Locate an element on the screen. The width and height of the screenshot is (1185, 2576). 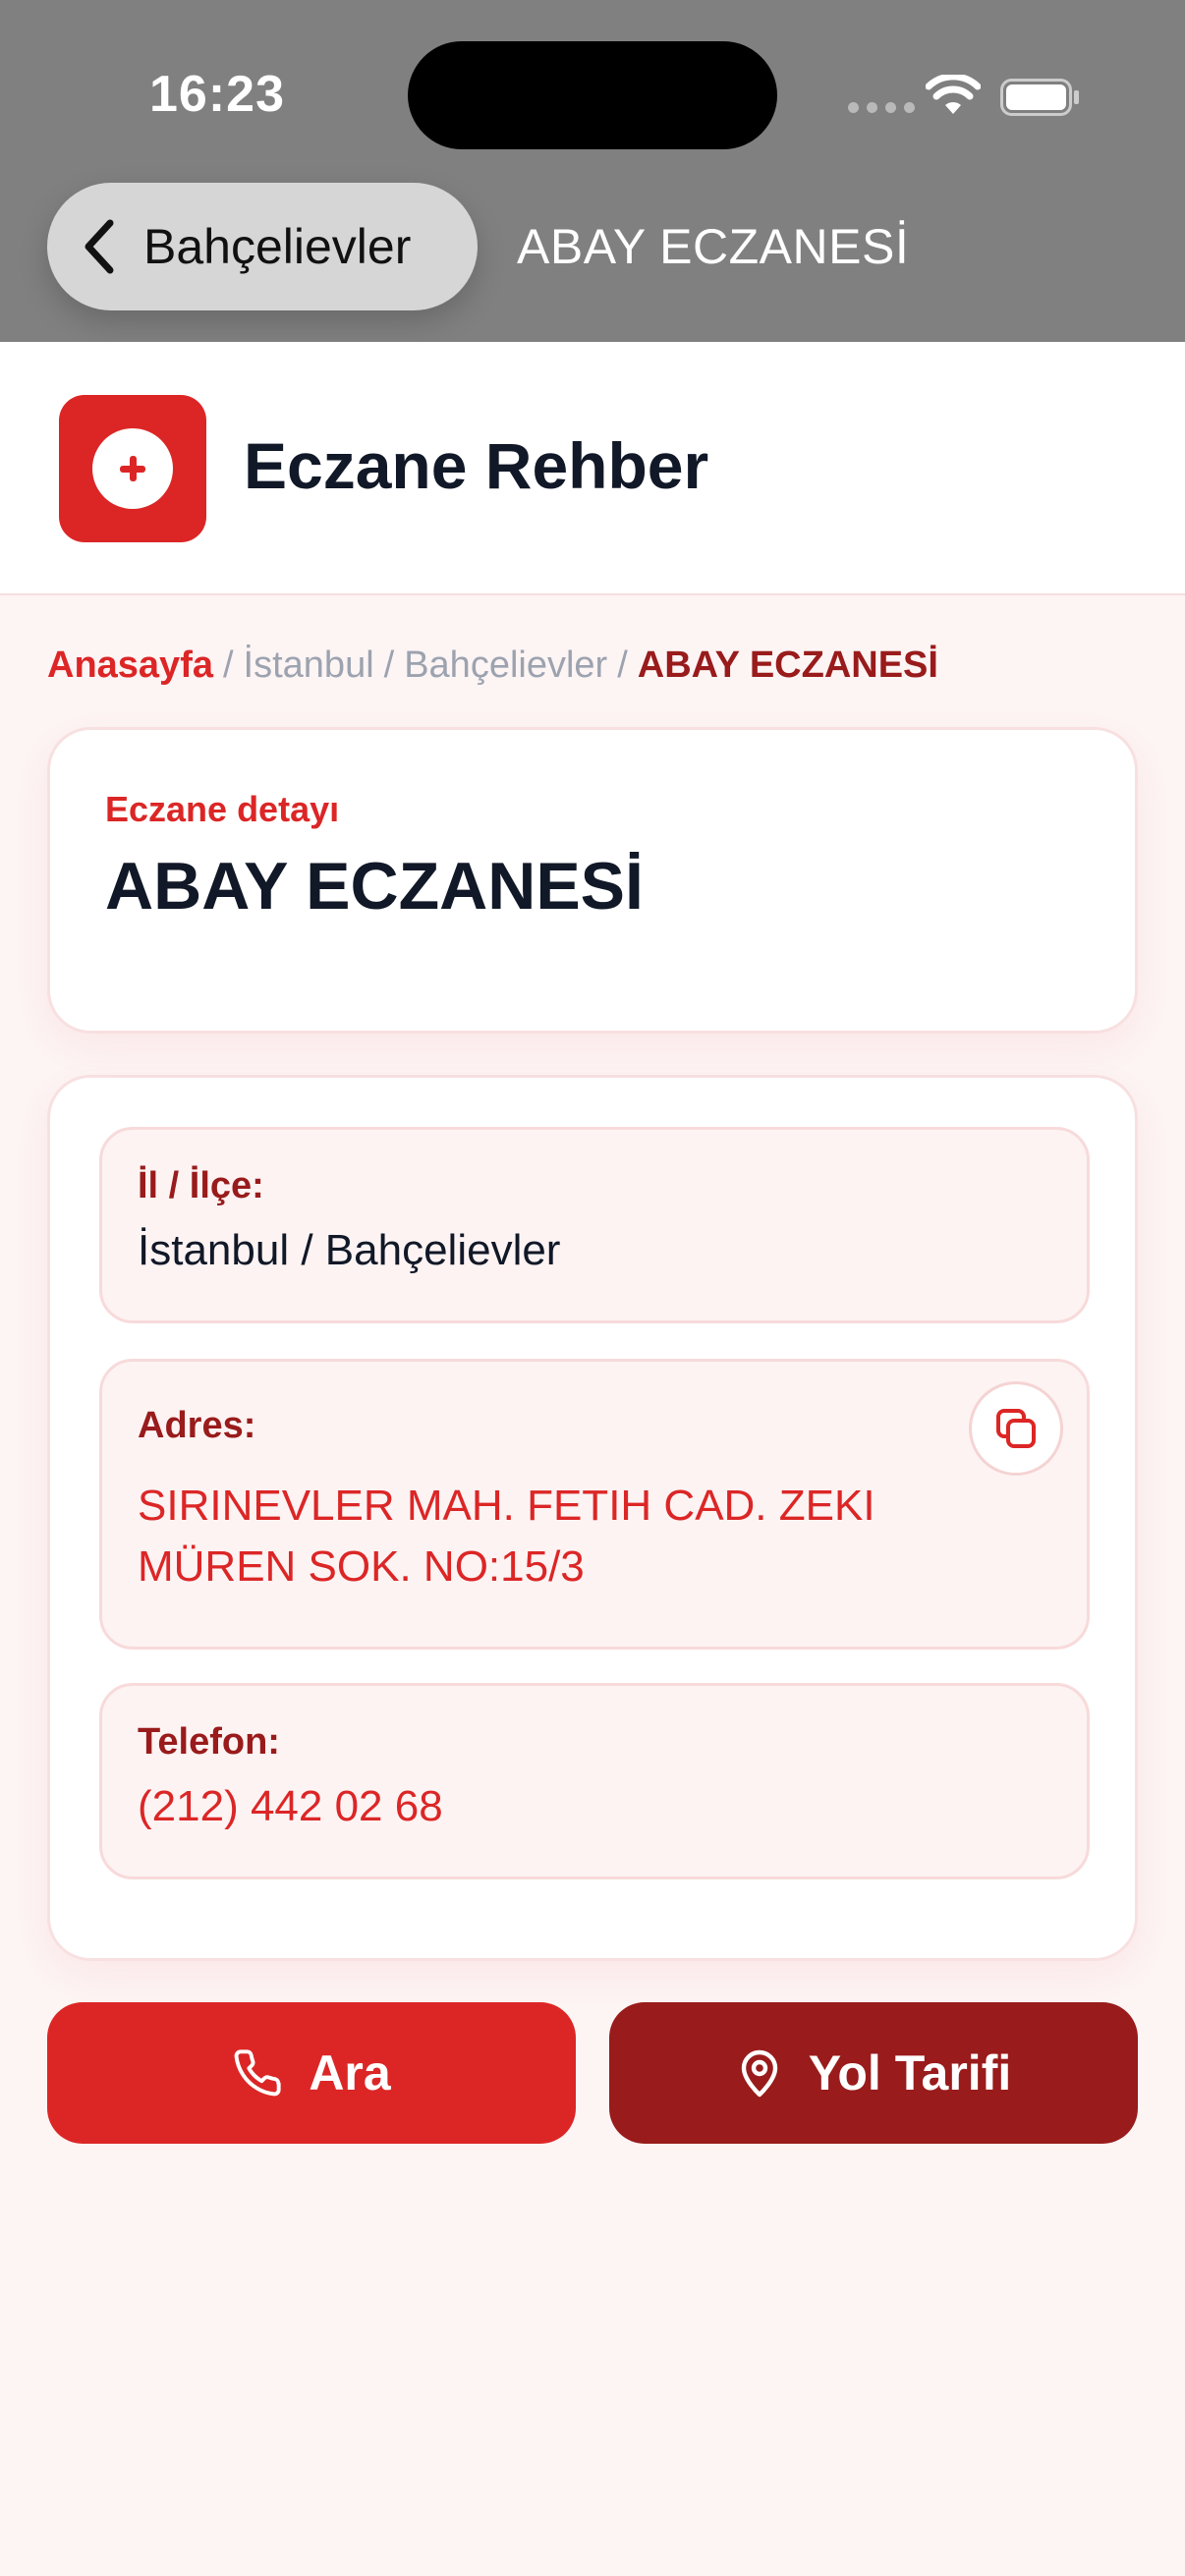
map-pin-icon is located at coordinates (759, 2073).